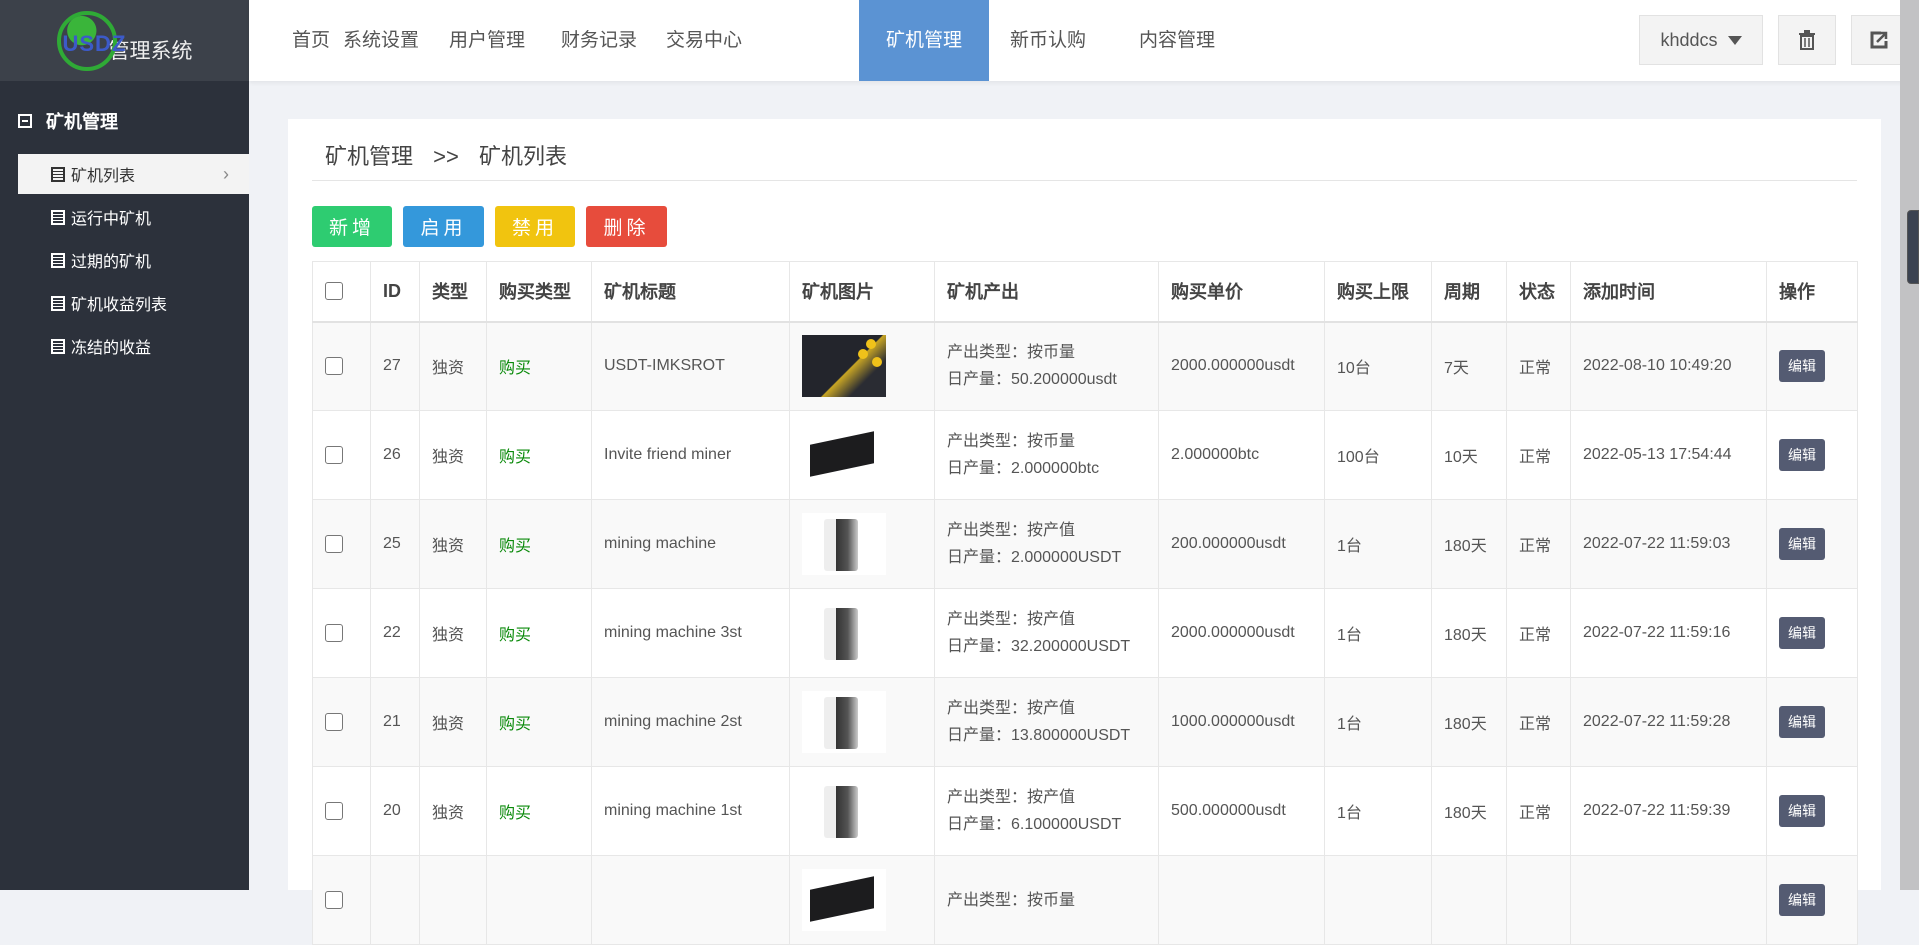 Image resolution: width=1919 pixels, height=945 pixels. Describe the element at coordinates (334, 291) in the screenshot. I see `select-all-checkbox` at that location.